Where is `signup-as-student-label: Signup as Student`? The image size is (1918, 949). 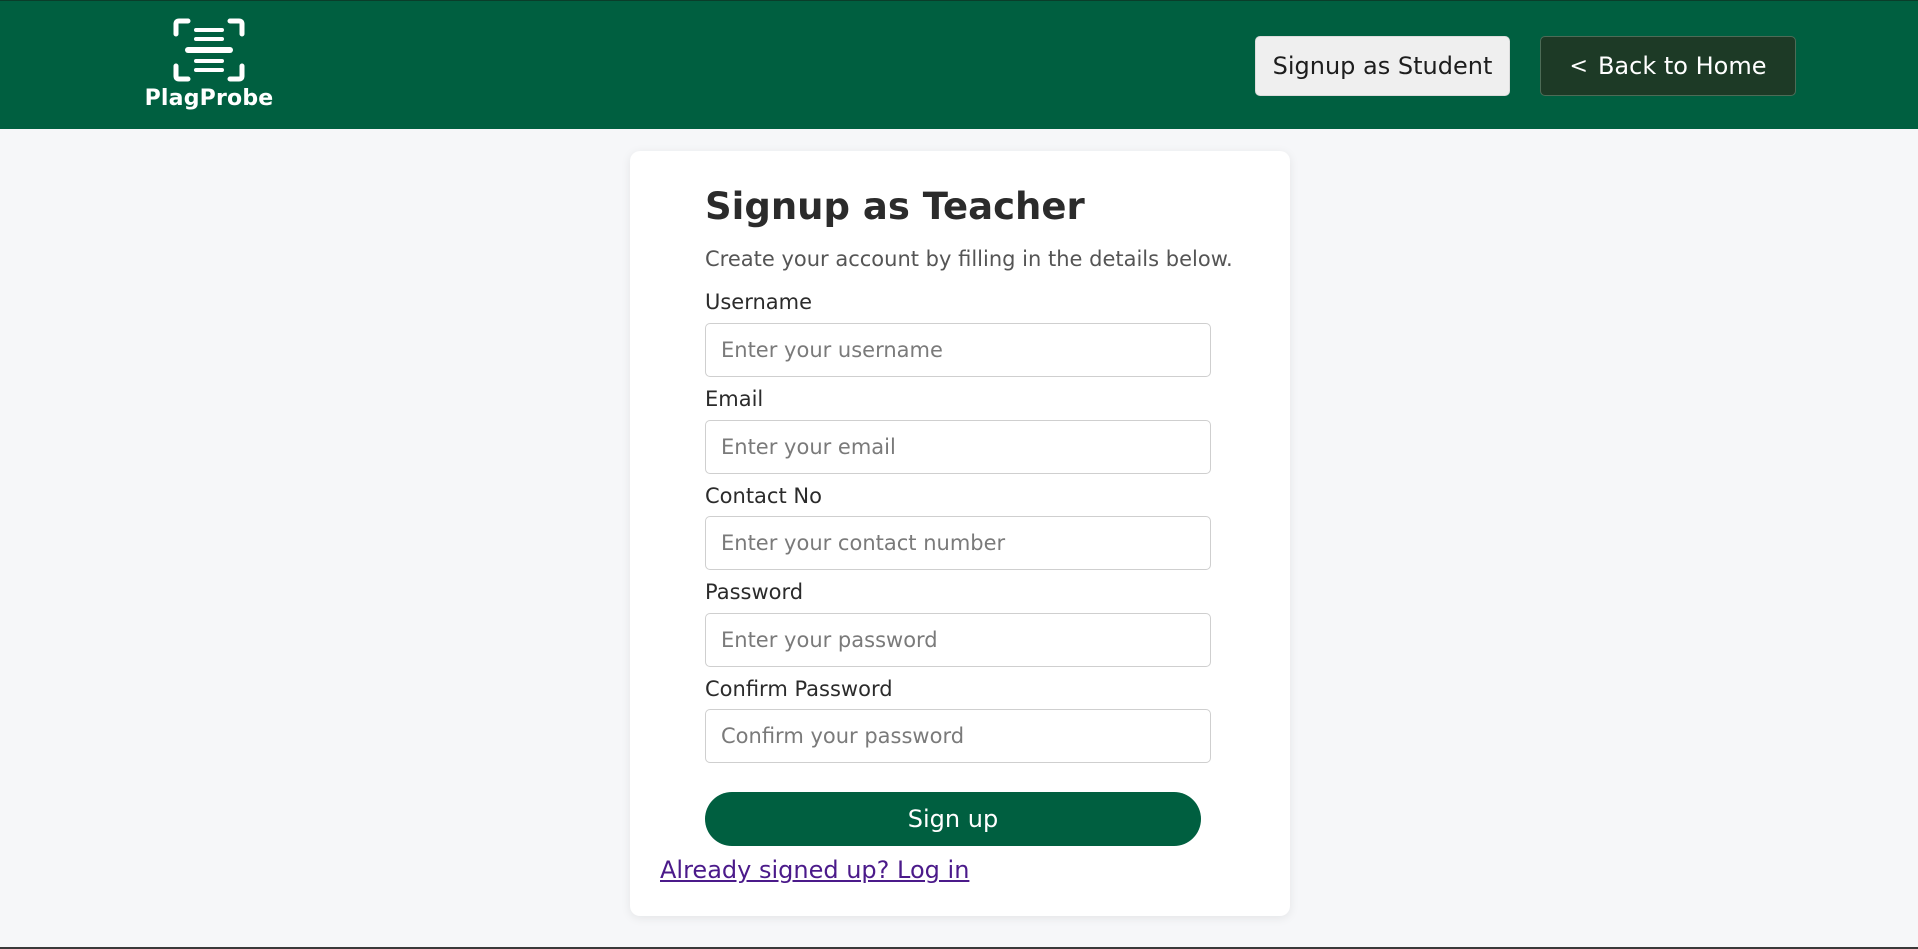
signup-as-student-label: Signup as Student is located at coordinates (1382, 66).